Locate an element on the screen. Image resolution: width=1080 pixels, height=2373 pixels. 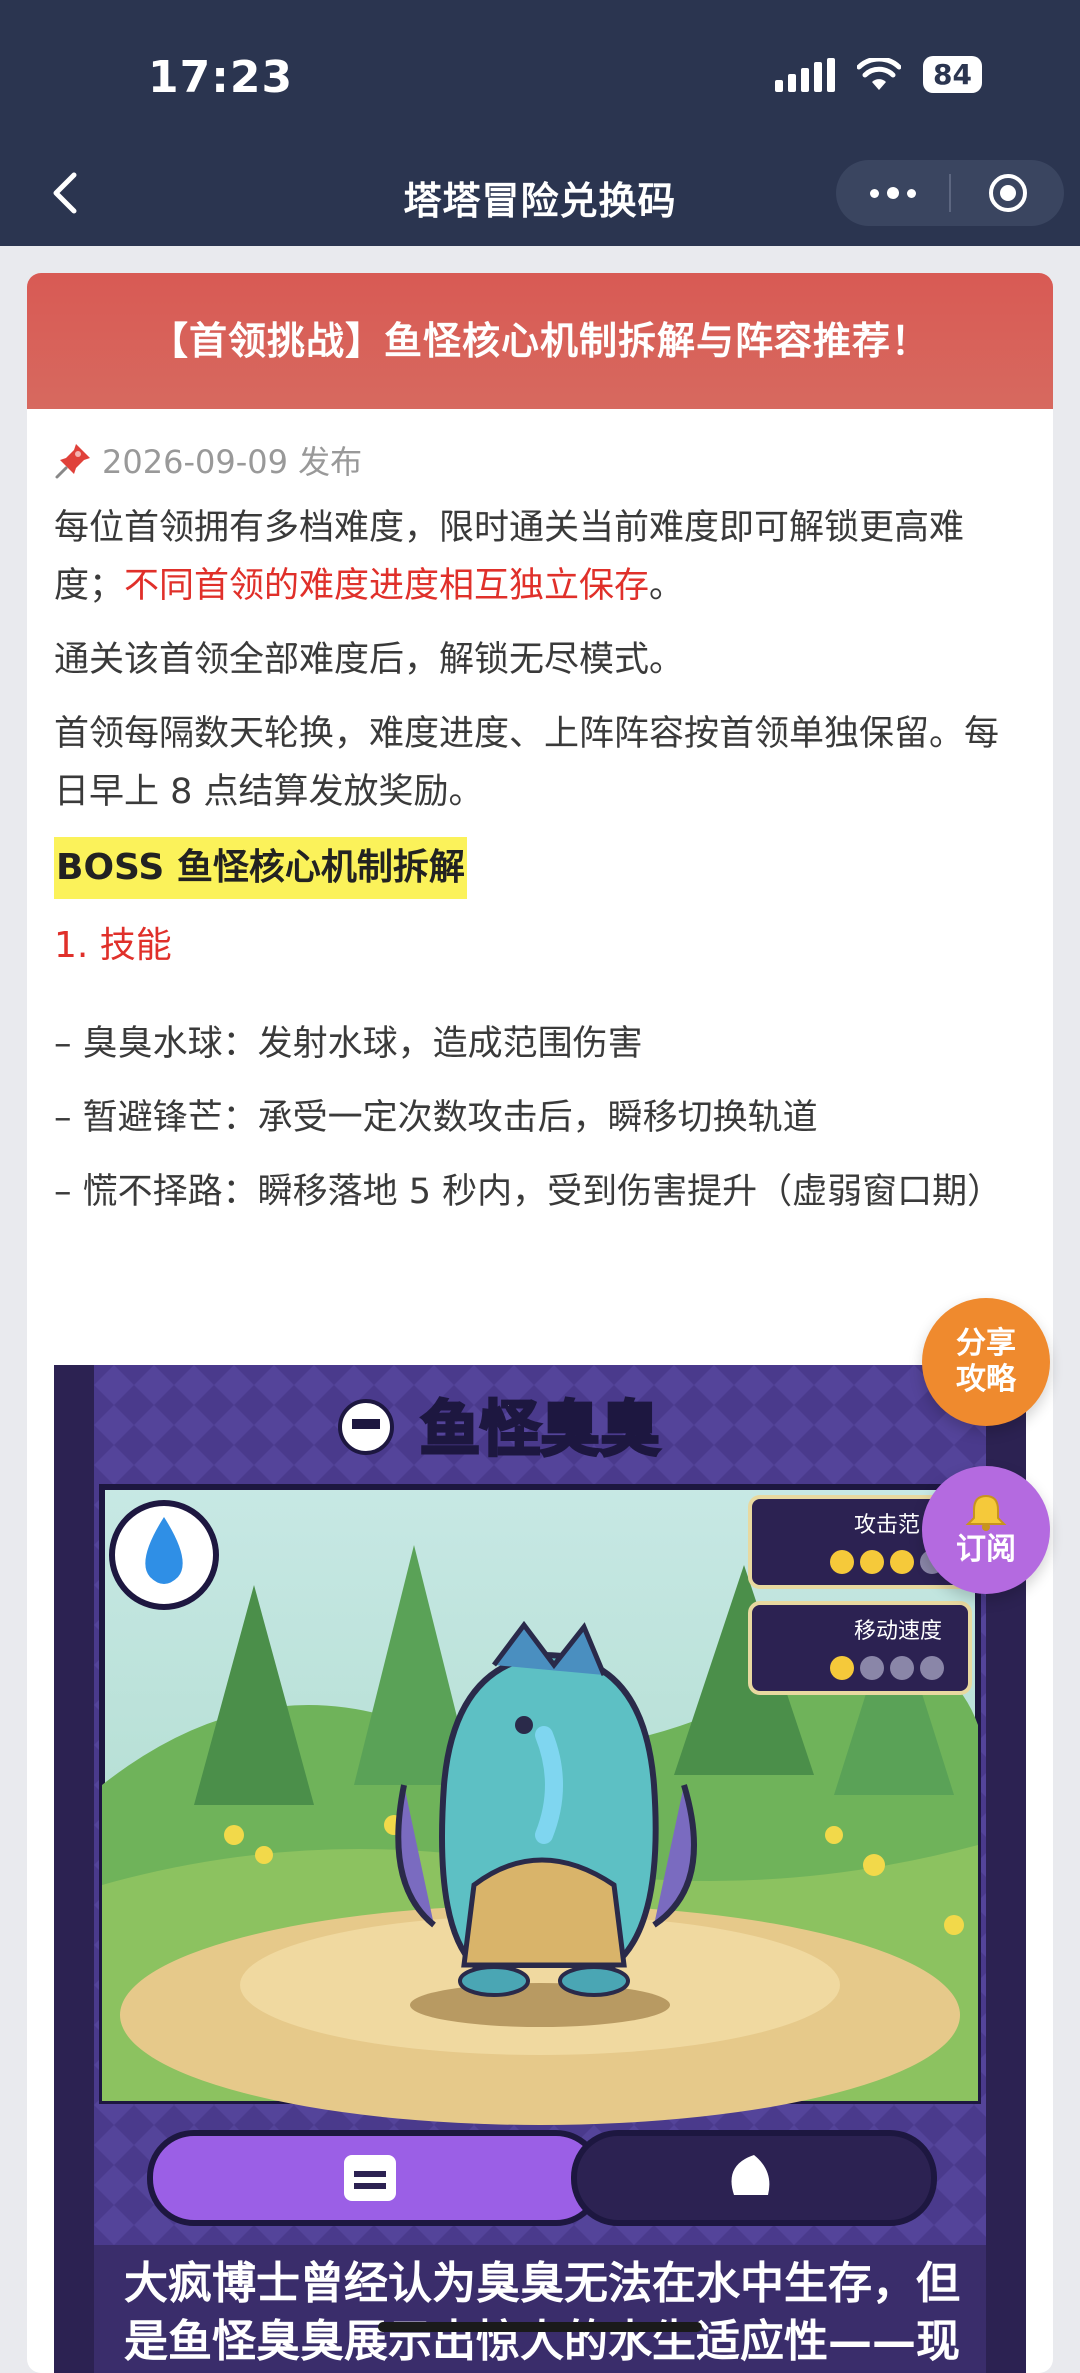
boss-section-heading: BOSS 鱼怪核心机制拆解 is located at coordinates (260, 868).